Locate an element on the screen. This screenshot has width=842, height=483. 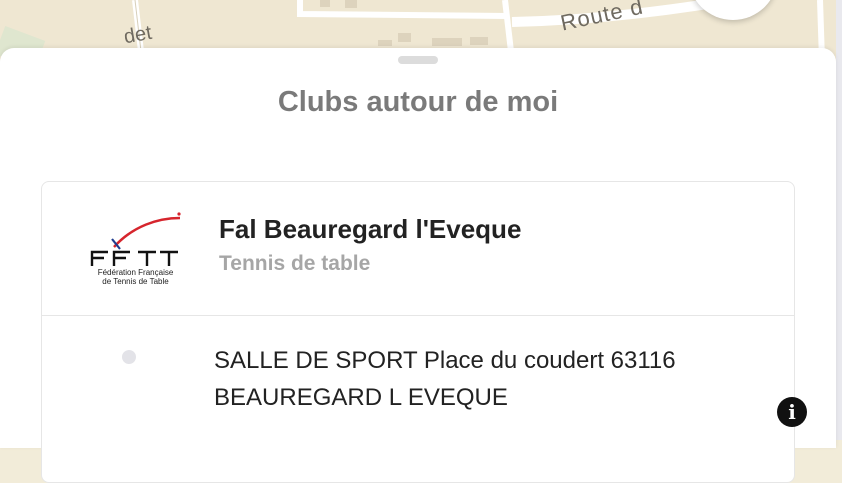
location-dot-icon is located at coordinates (129, 357).